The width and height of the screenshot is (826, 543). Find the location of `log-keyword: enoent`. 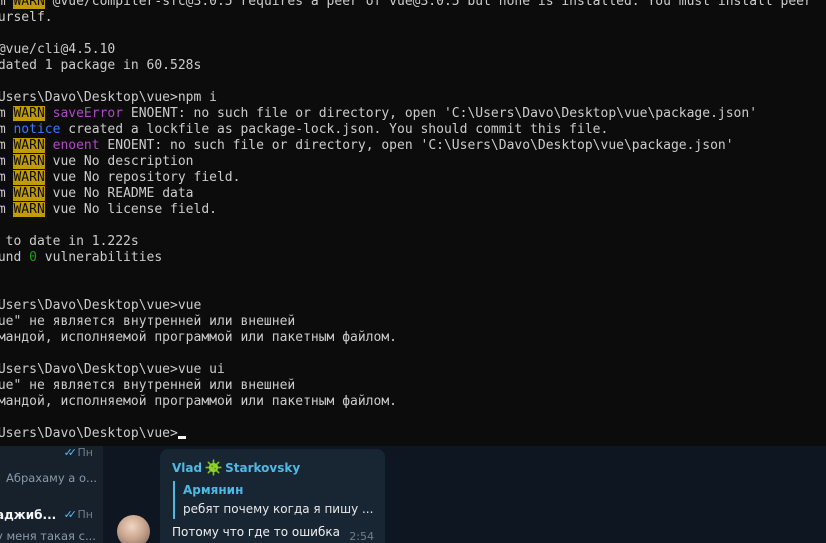

log-keyword: enoent is located at coordinates (76, 145).